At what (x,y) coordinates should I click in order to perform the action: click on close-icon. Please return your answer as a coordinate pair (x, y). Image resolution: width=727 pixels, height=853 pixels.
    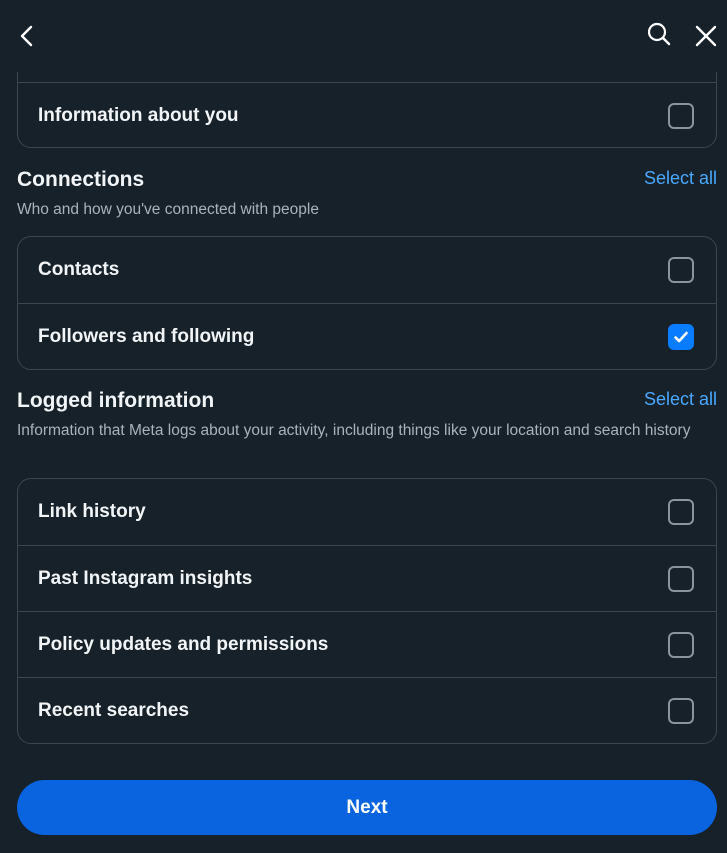
    Looking at the image, I should click on (706, 36).